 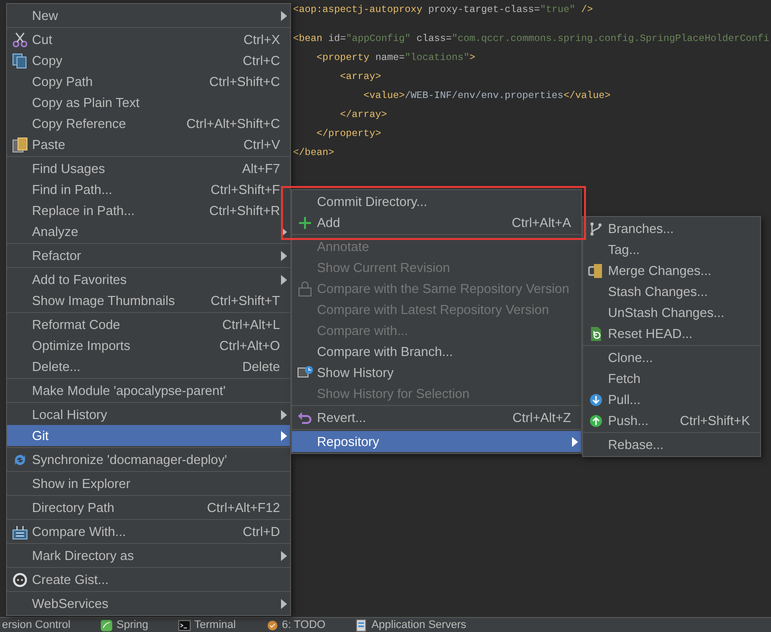 What do you see at coordinates (671, 420) in the screenshot?
I see `menu-item: Push... Ctrl+Shift+K` at bounding box center [671, 420].